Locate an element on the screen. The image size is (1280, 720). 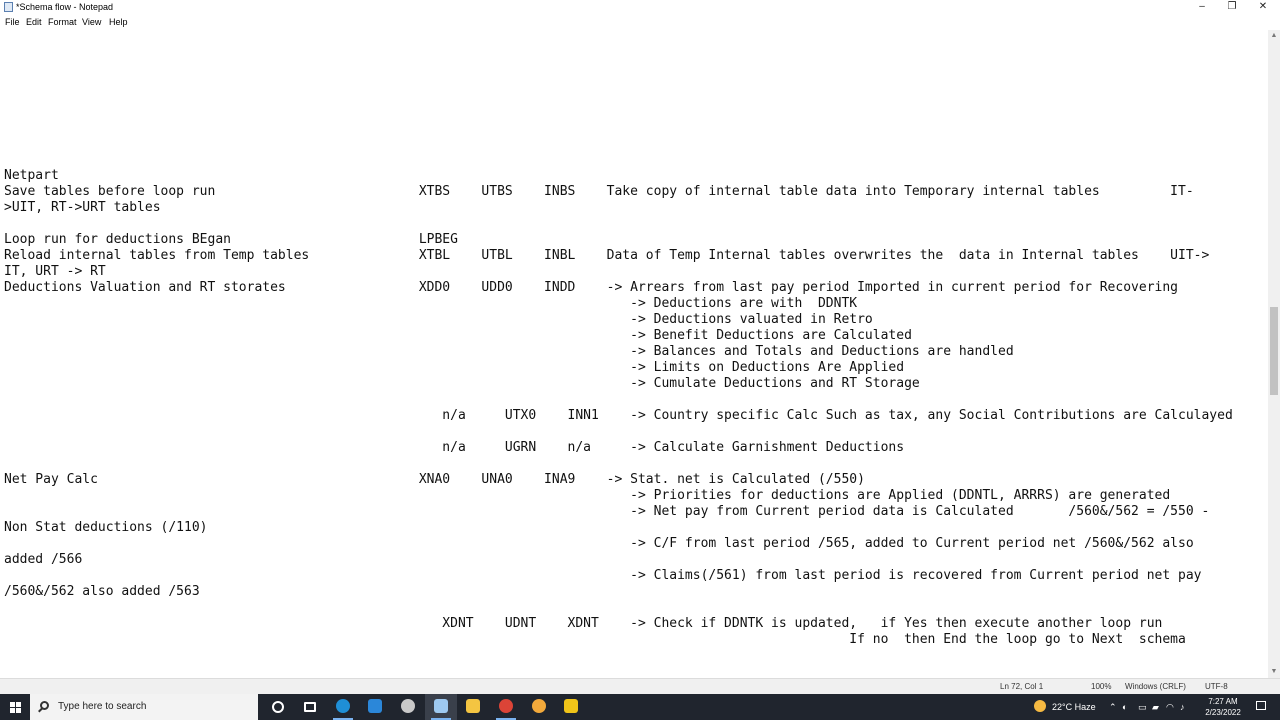
cortana-icon is located at coordinates (278, 707).